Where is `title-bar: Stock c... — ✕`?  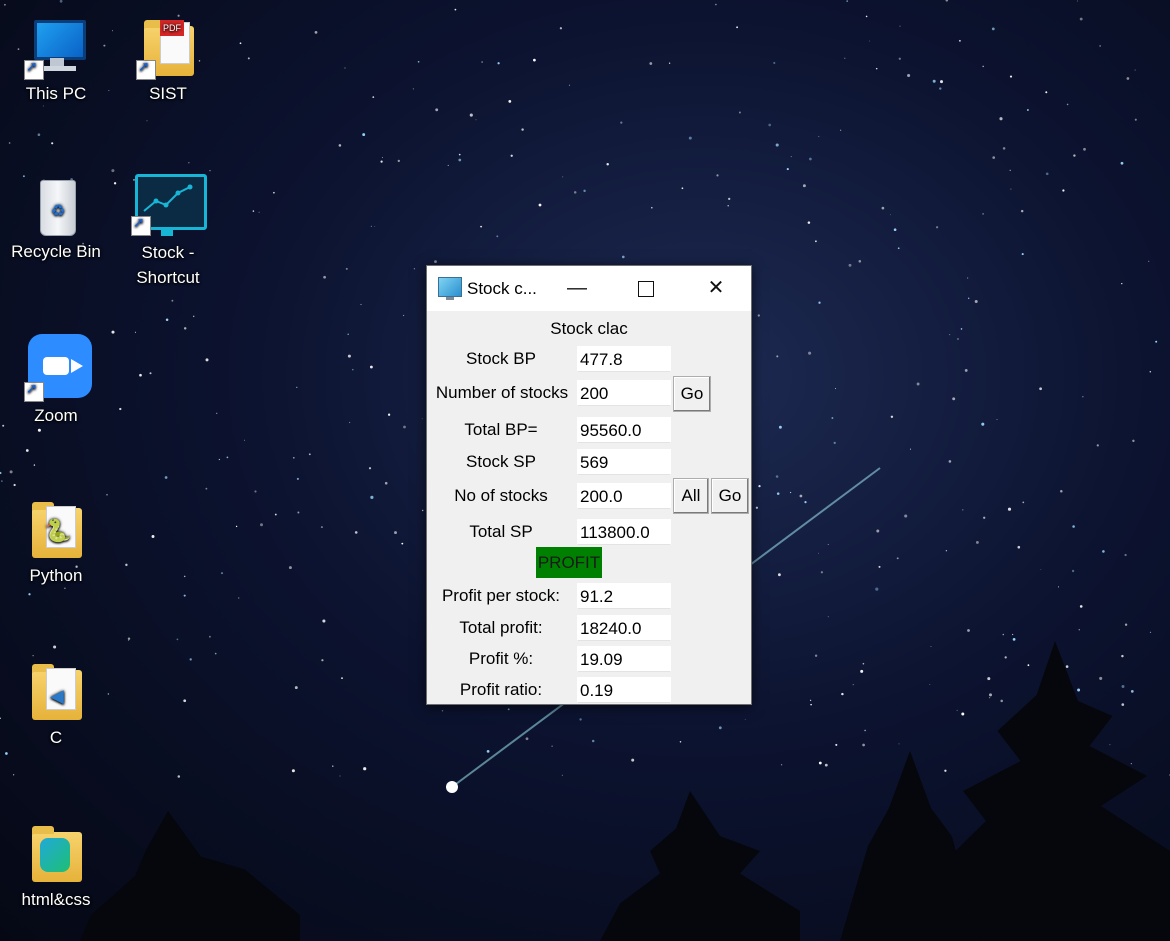
title-bar: Stock c... — ✕ is located at coordinates (589, 288).